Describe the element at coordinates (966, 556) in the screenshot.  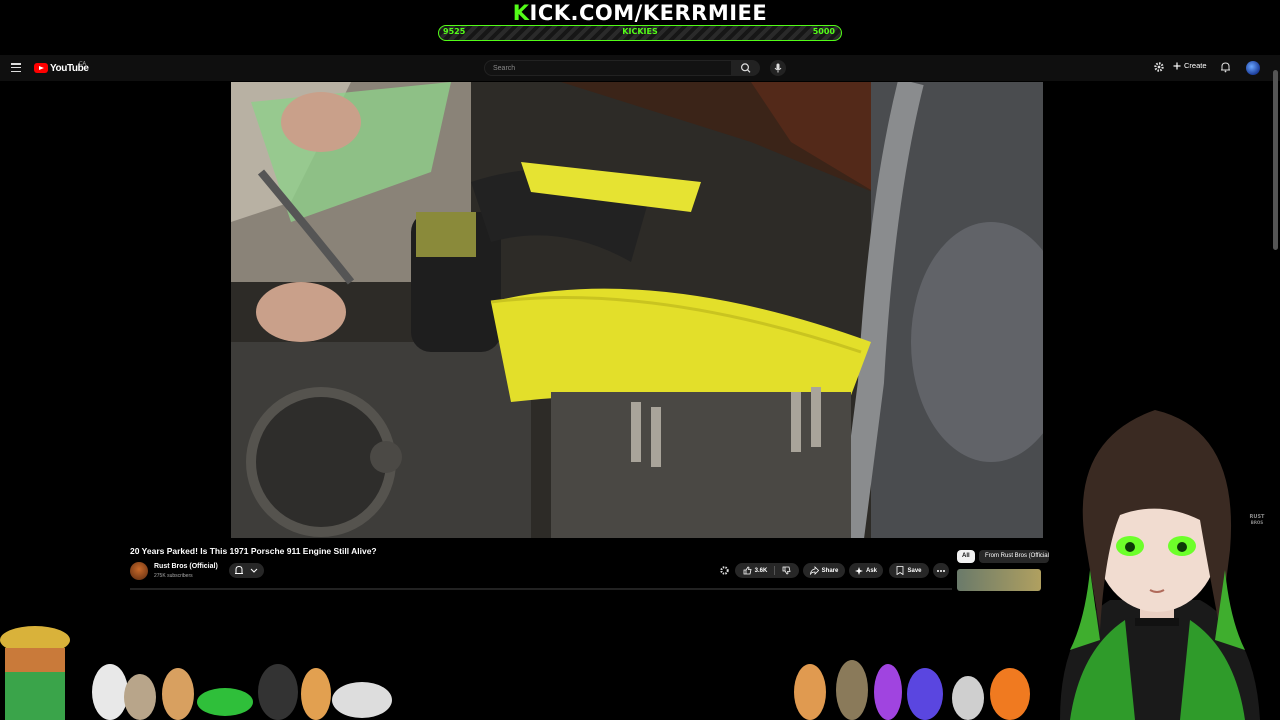
I see `chip-all: All` at that location.